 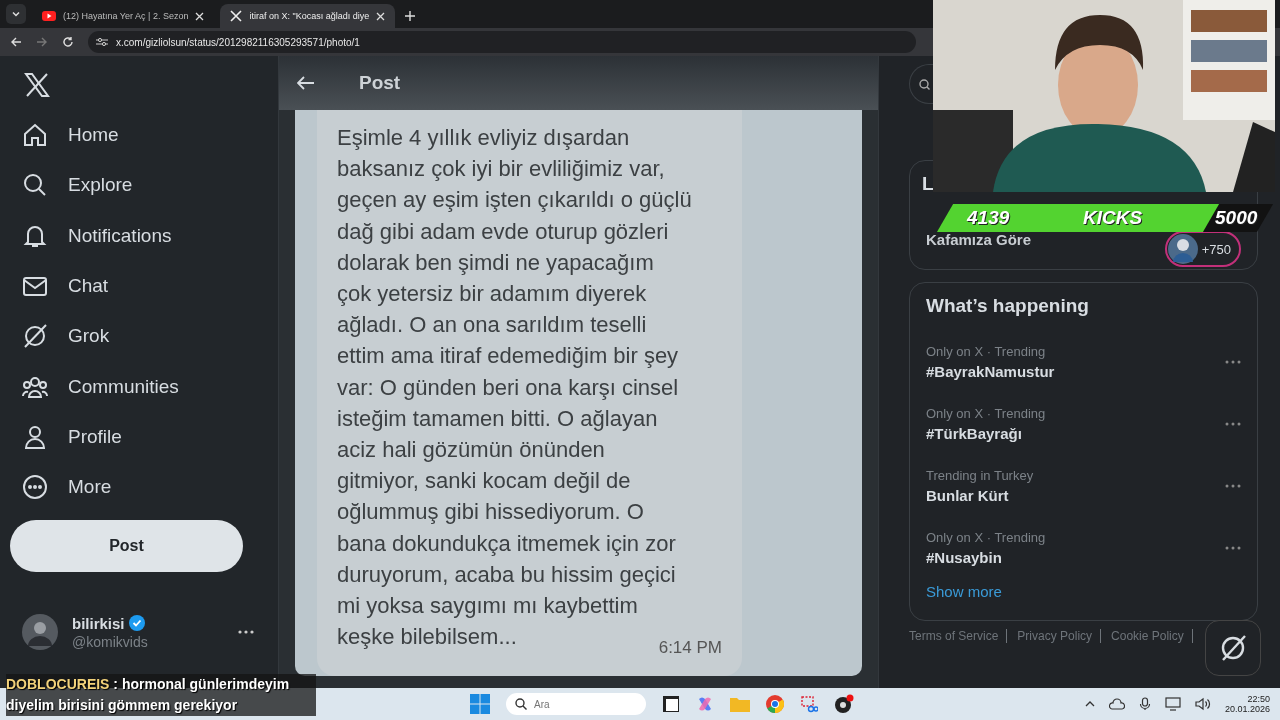 What do you see at coordinates (1089, 704) in the screenshot?
I see `chevron-up-icon` at bounding box center [1089, 704].